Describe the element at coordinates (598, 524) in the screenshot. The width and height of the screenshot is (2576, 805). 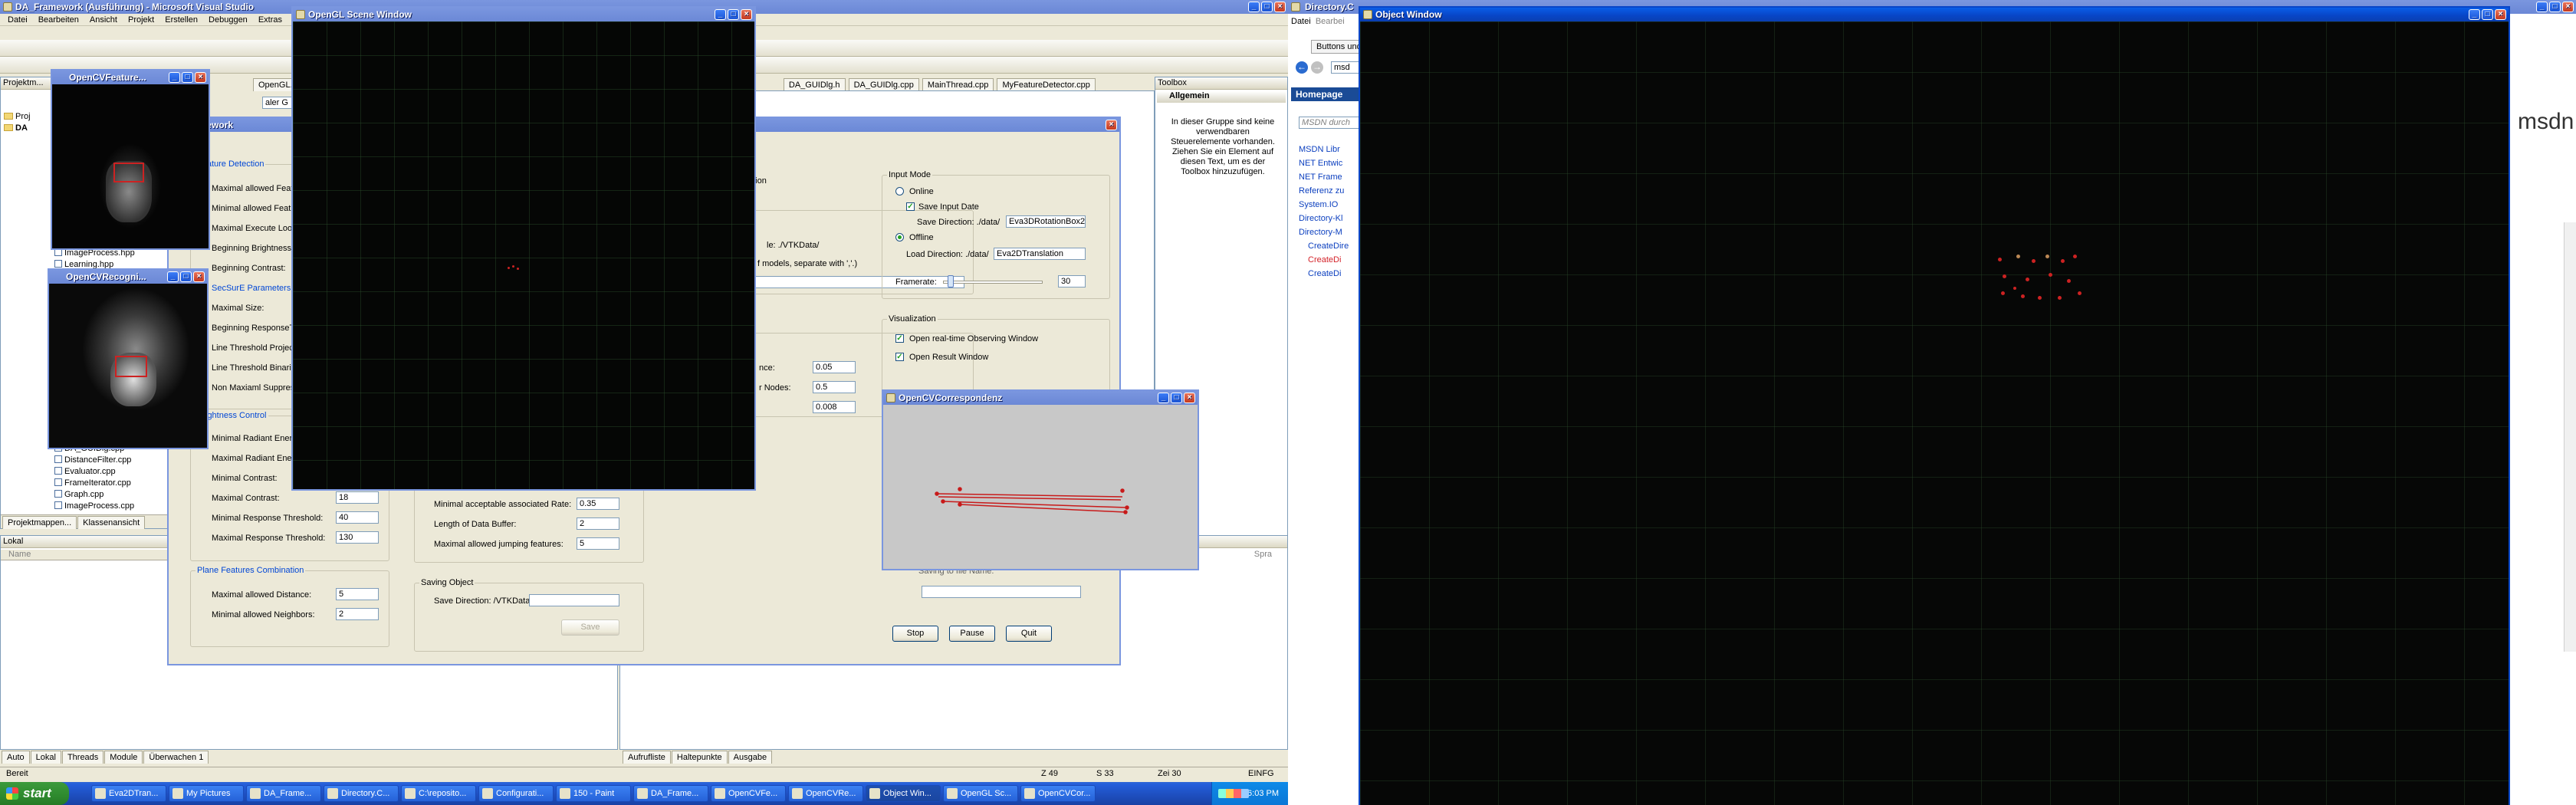
I see `buffer-length-input: 2` at that location.